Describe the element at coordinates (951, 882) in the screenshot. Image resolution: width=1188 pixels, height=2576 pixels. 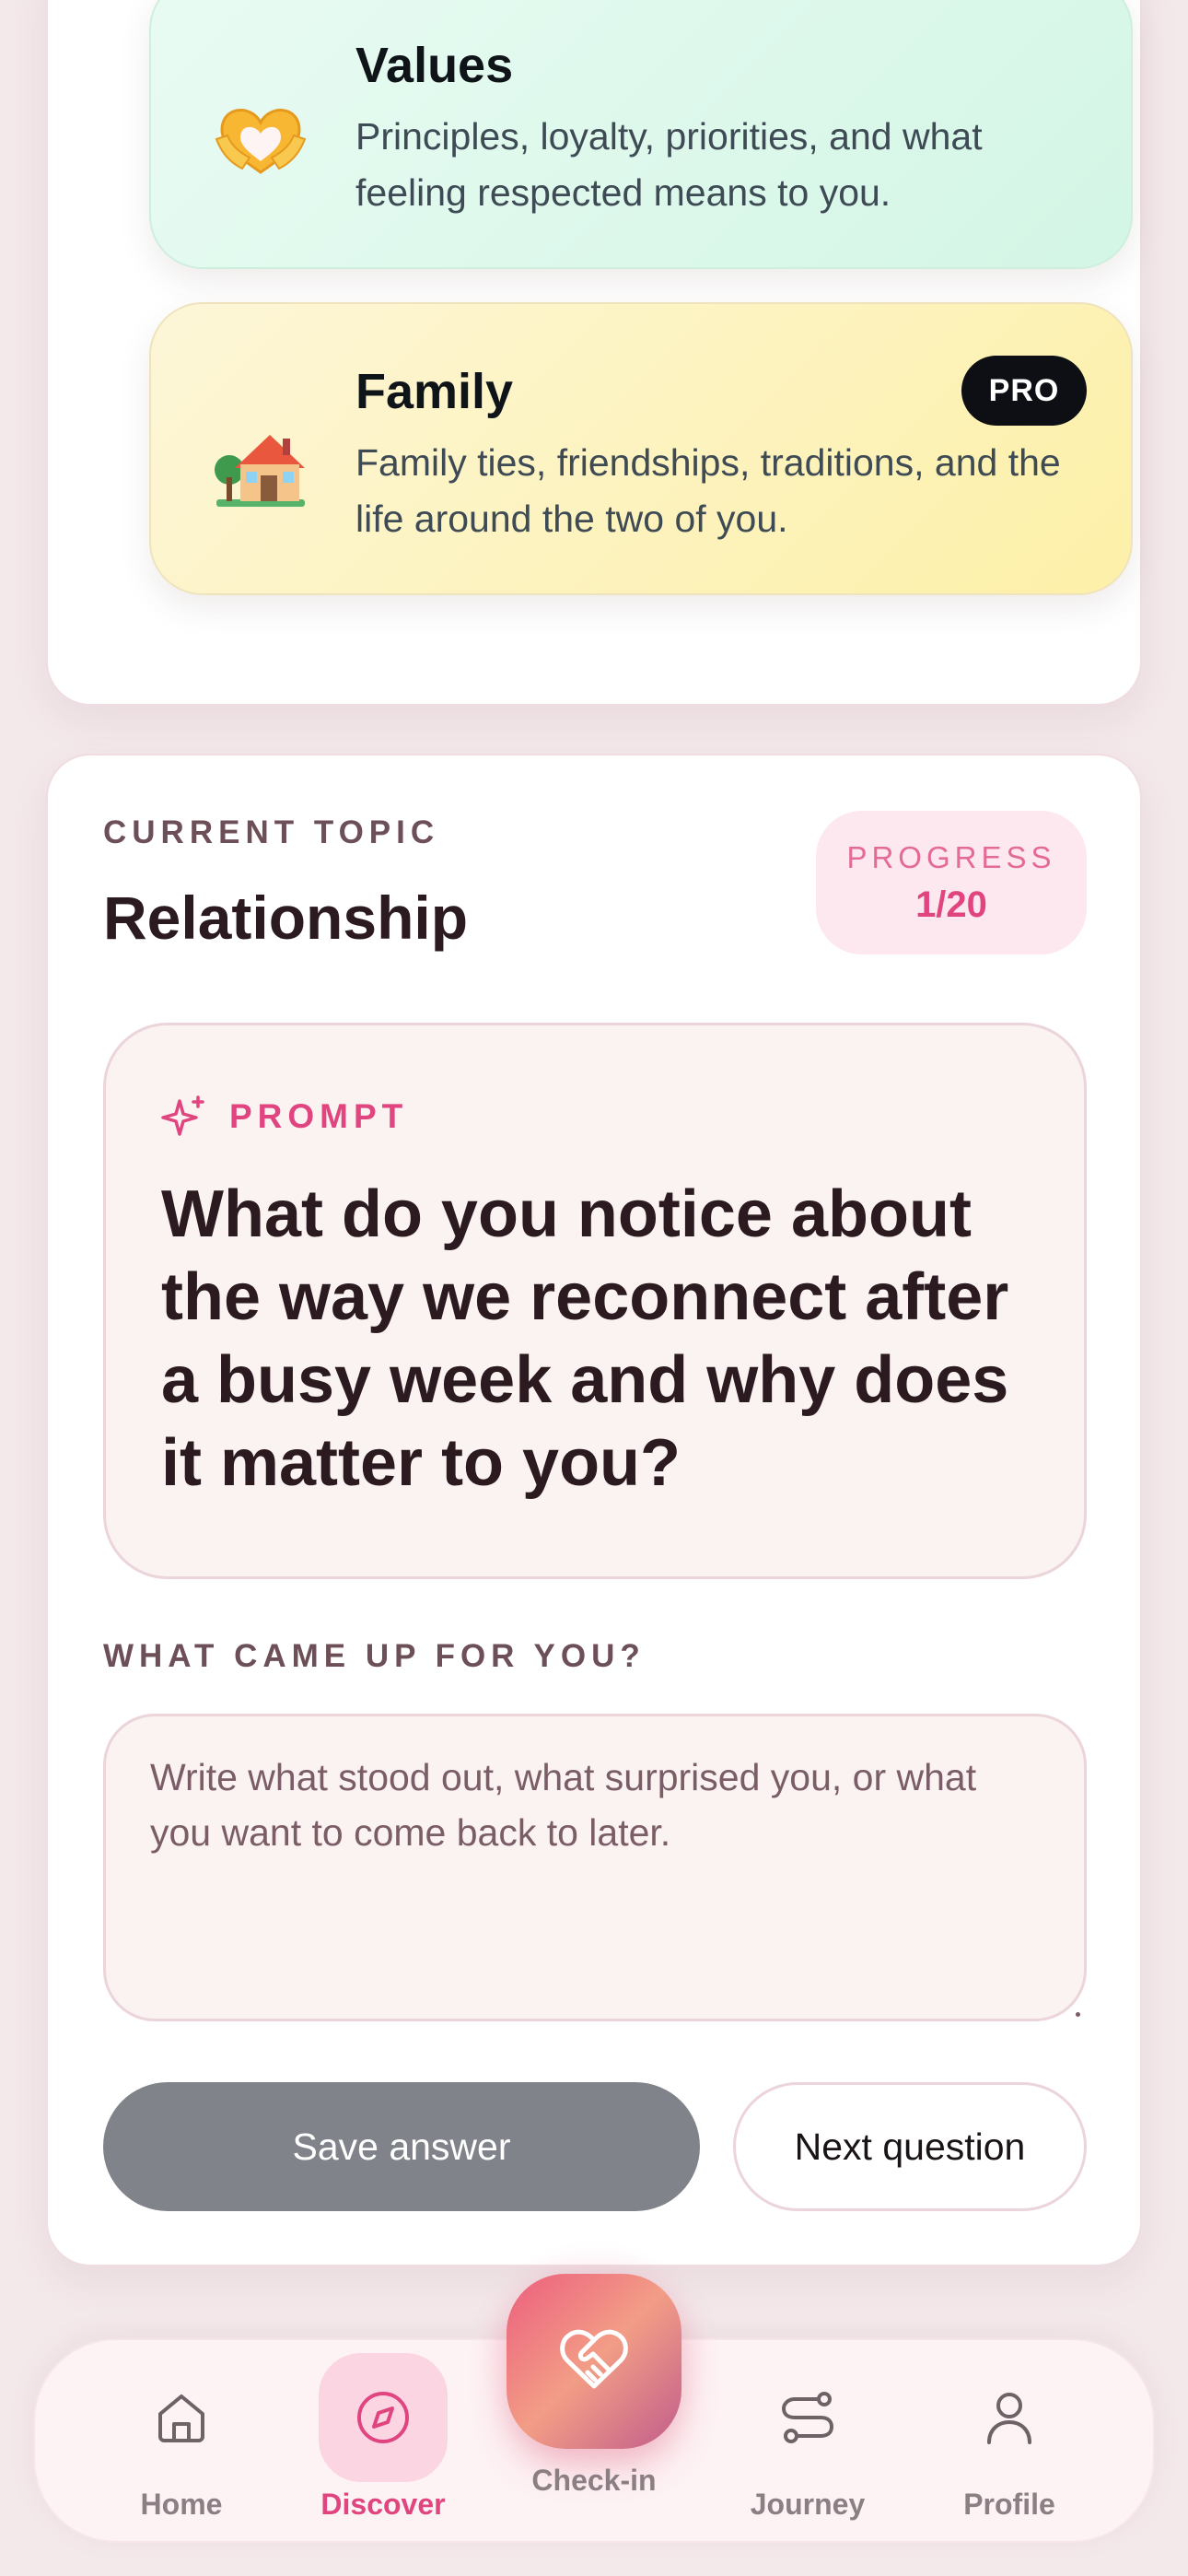
I see `progress-badge: PROGRESS 1/20` at that location.